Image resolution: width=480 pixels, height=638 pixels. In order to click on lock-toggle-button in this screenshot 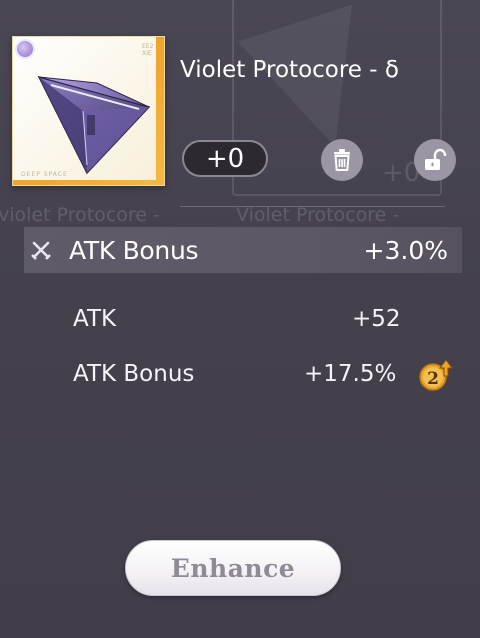, I will do `click(435, 160)`.